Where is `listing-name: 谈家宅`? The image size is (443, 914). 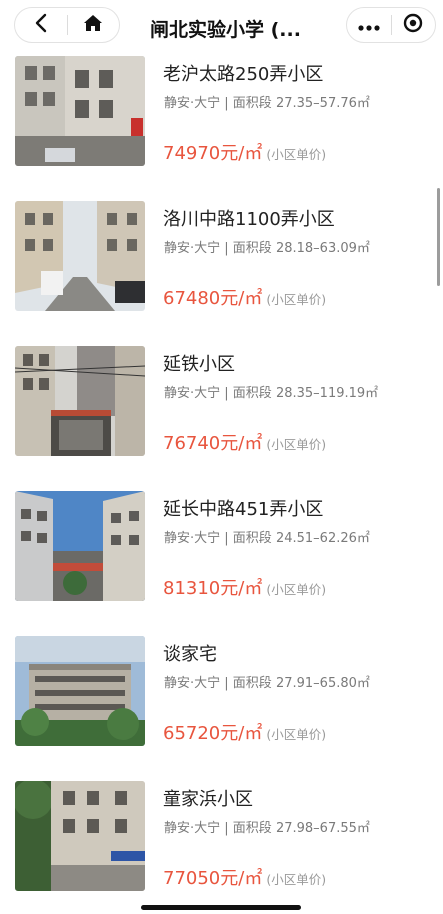
listing-name: 谈家宅 is located at coordinates (190, 653).